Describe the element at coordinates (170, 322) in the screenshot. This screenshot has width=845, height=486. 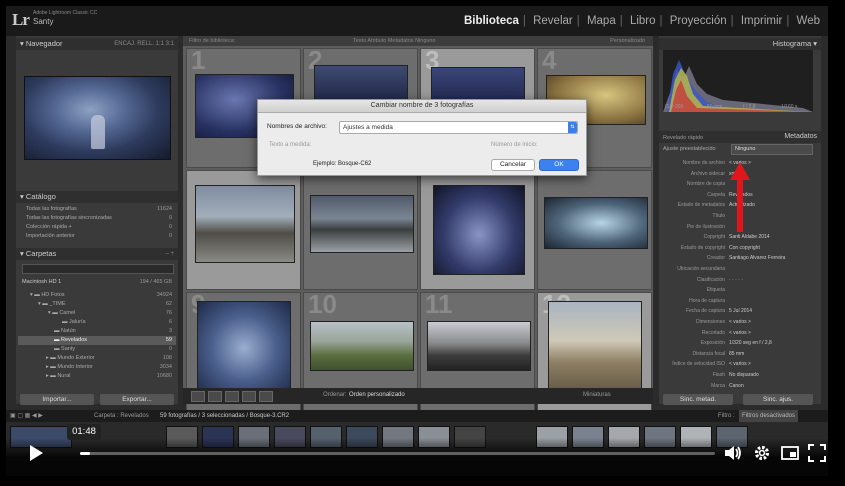
I see `folder-count: 6` at that location.